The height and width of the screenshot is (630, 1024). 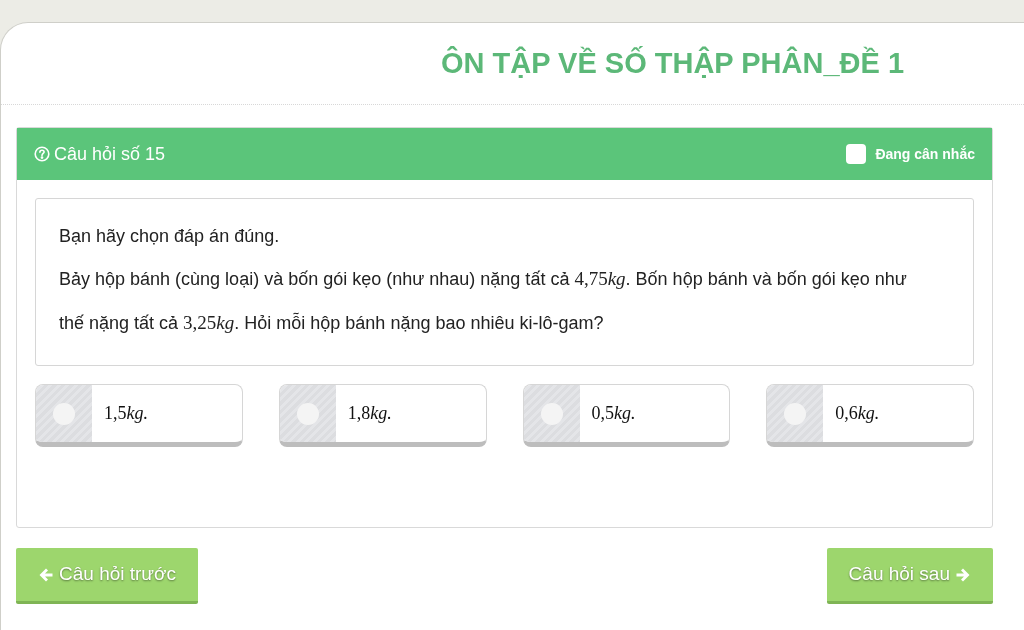 What do you see at coordinates (857, 413) in the screenshot?
I see `option-text: 0,6kg.` at bounding box center [857, 413].